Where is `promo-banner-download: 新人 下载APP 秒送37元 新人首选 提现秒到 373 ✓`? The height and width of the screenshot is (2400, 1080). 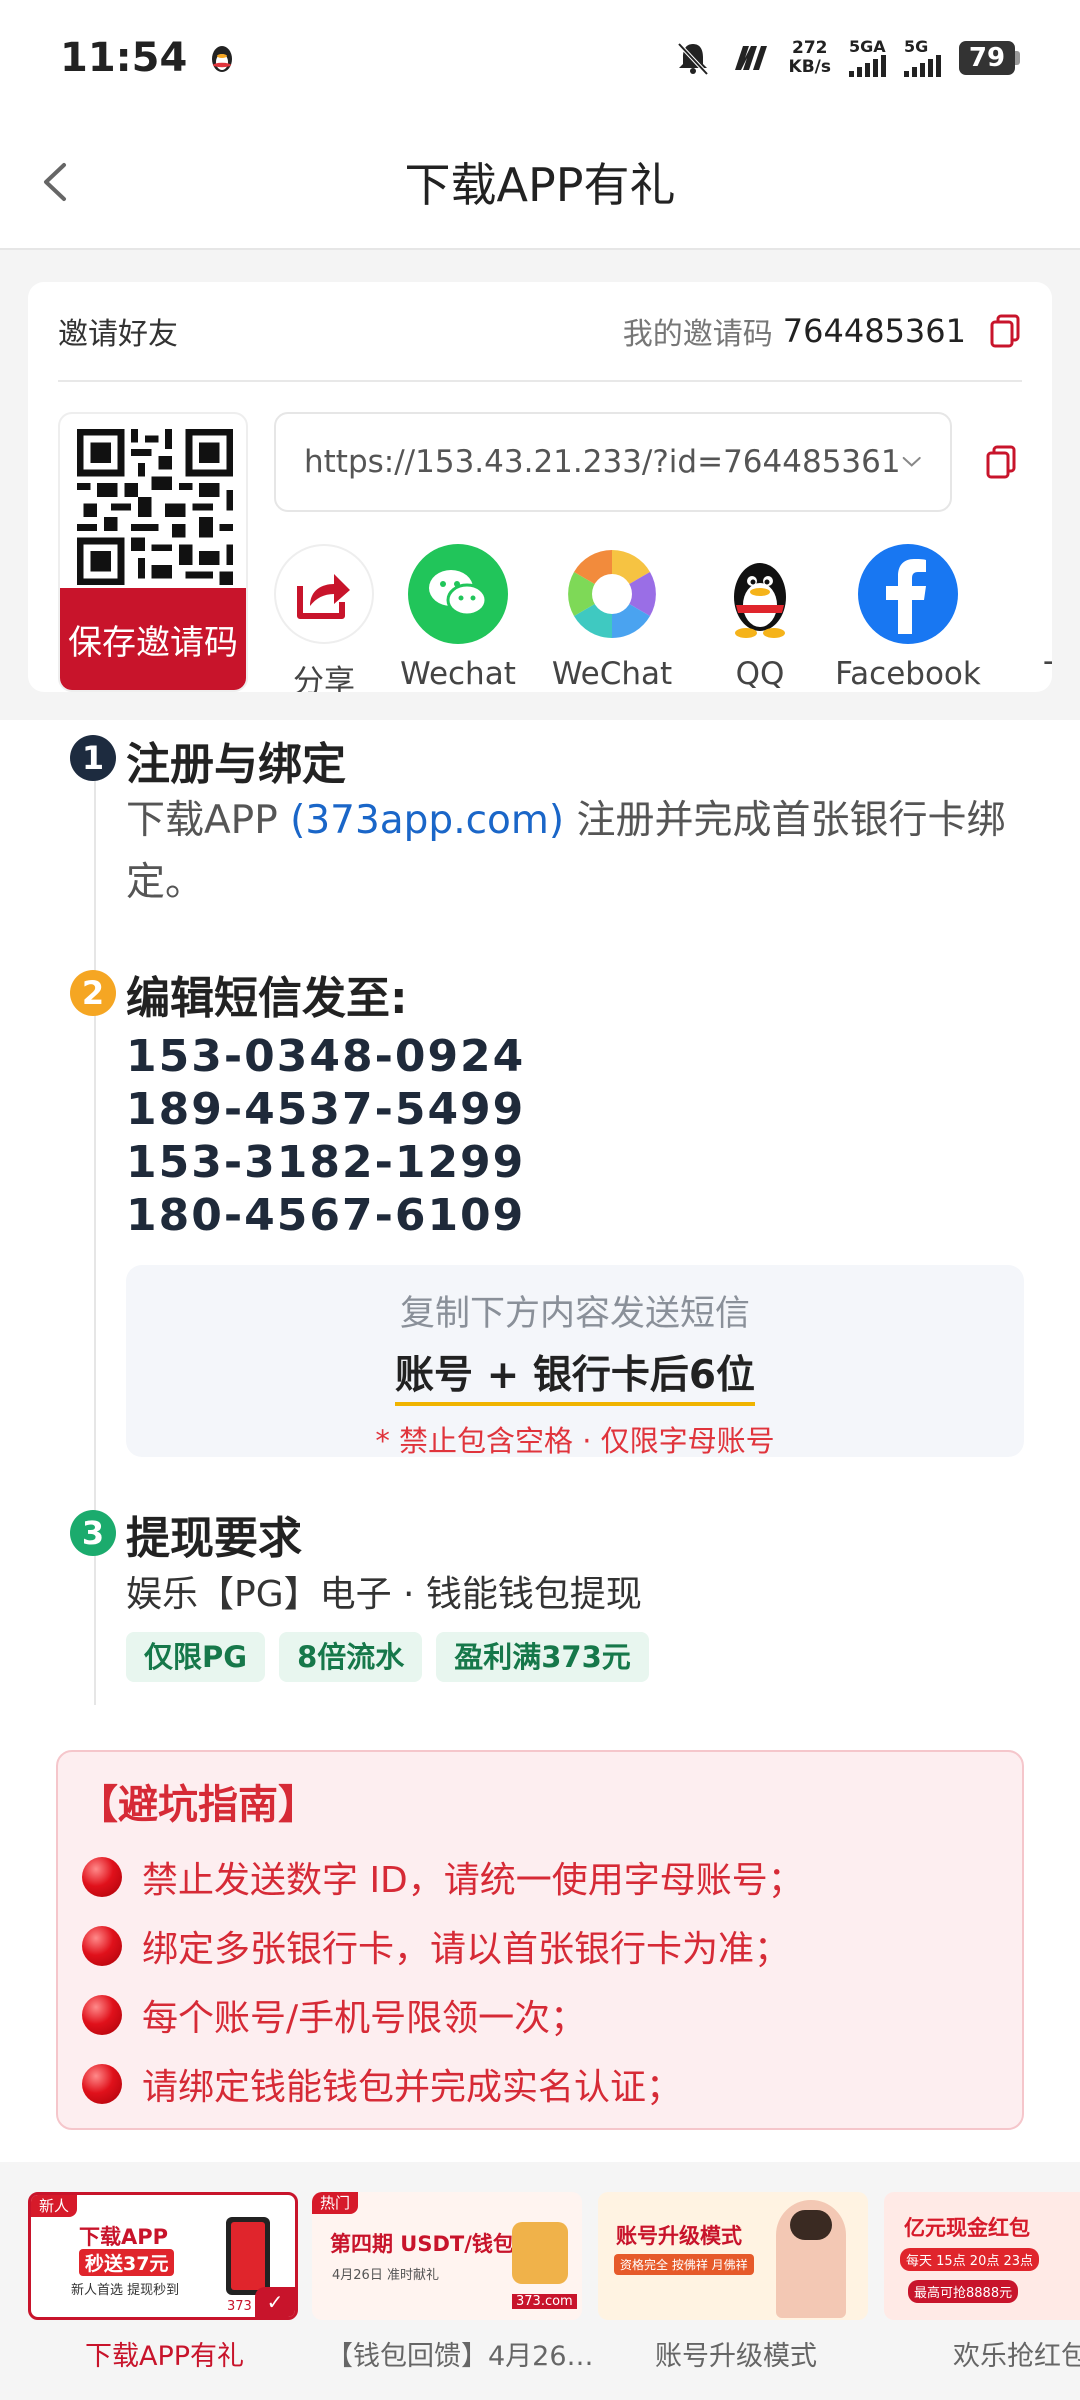
promo-banner-download: 新人 下载APP 秒送37元 新人首选 提现秒到 373 ✓ is located at coordinates (163, 2256).